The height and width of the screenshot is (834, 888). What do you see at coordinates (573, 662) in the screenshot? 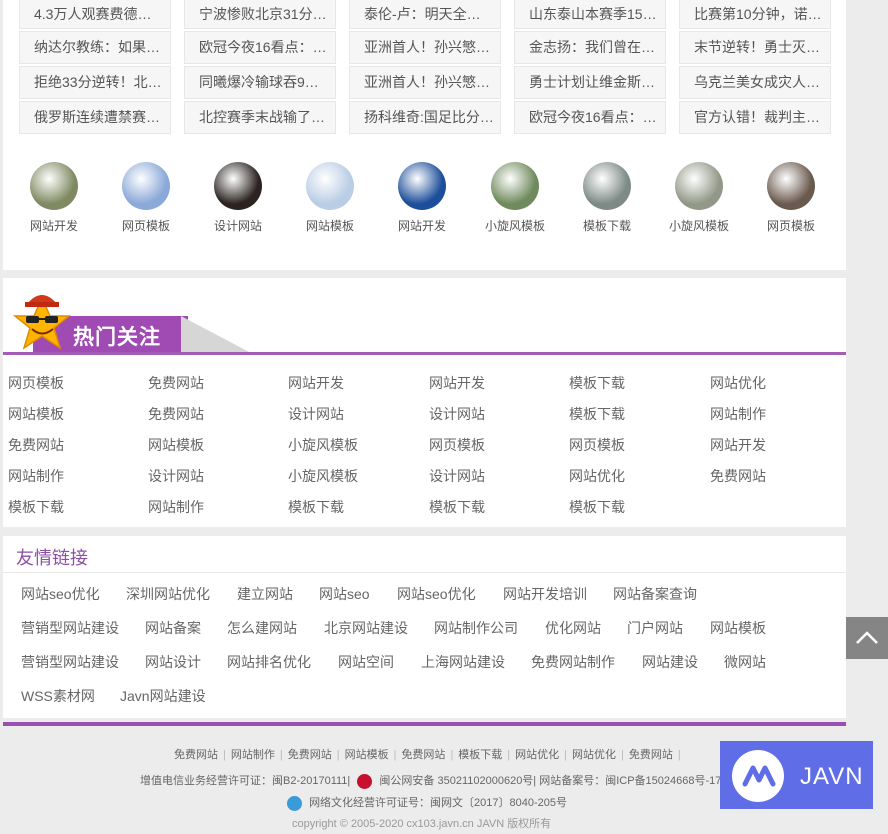
I see `friend-link: 免费网站制作` at bounding box center [573, 662].